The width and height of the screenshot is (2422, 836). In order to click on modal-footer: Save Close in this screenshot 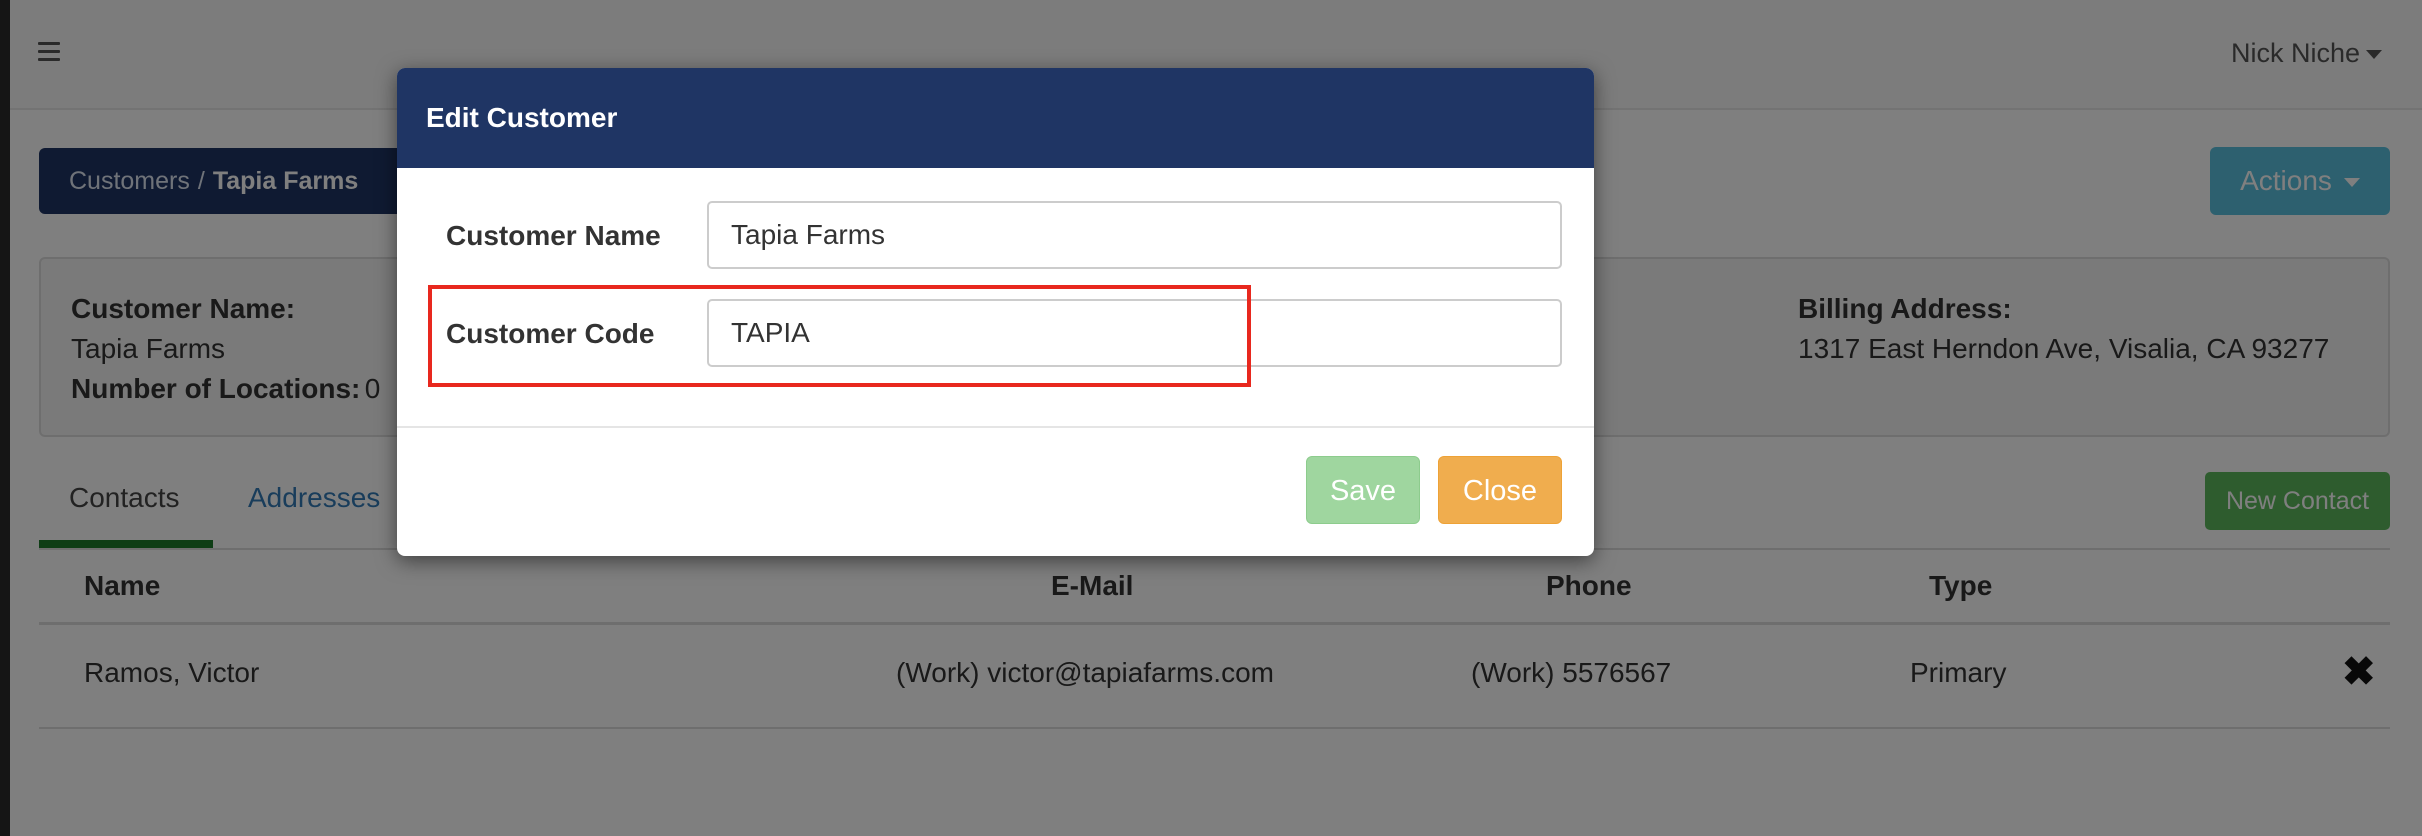, I will do `click(995, 491)`.